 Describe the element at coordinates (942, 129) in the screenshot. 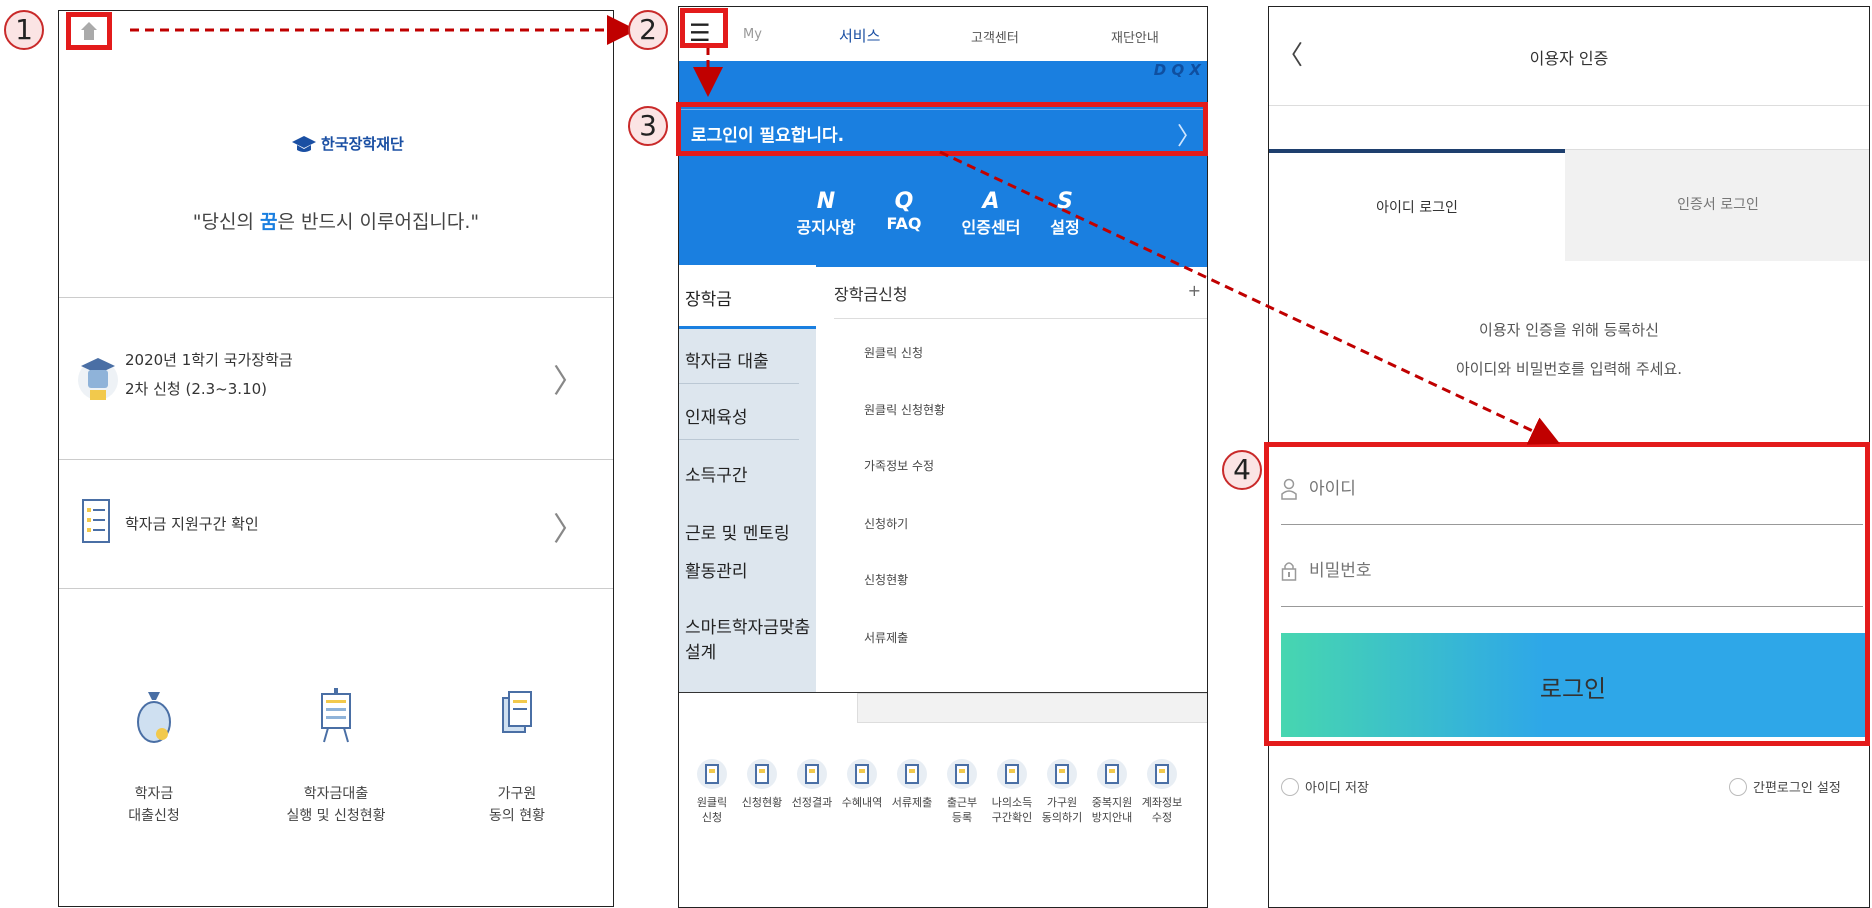

I see `login-required-highlight` at that location.